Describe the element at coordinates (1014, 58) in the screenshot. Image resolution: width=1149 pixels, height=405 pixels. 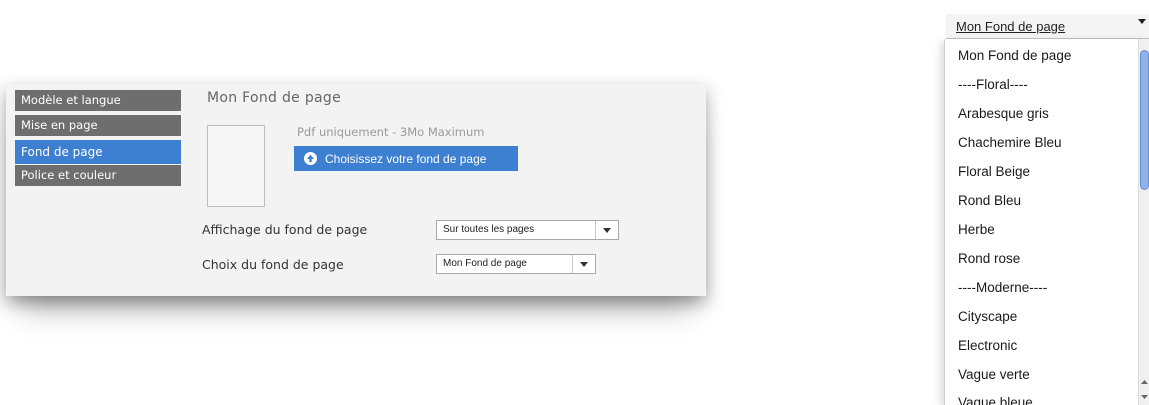
I see `dropdown-option: Mon Fond de page` at that location.